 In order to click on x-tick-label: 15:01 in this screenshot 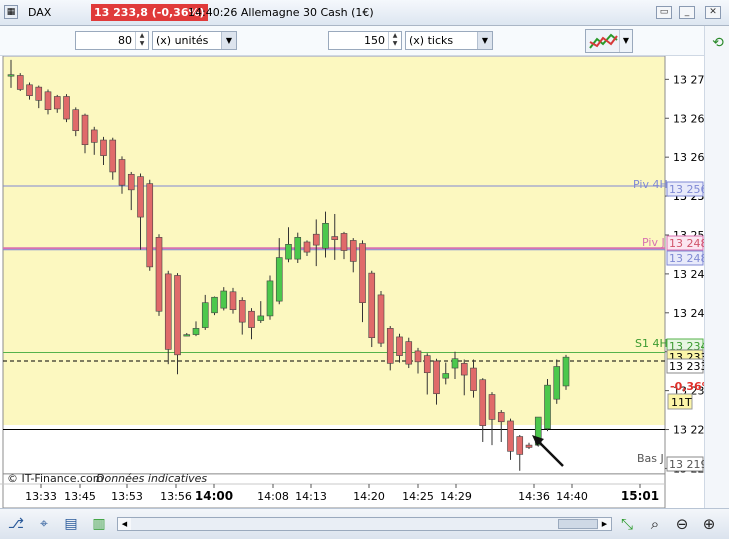, I will do `click(640, 496)`.